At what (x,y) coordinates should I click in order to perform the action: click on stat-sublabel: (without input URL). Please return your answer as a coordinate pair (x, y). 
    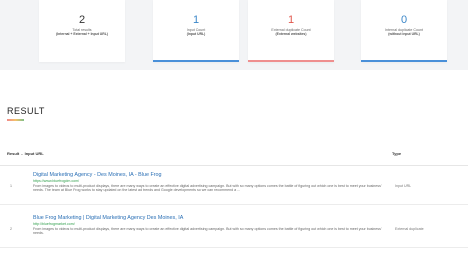
    Looking at the image, I should click on (404, 34).